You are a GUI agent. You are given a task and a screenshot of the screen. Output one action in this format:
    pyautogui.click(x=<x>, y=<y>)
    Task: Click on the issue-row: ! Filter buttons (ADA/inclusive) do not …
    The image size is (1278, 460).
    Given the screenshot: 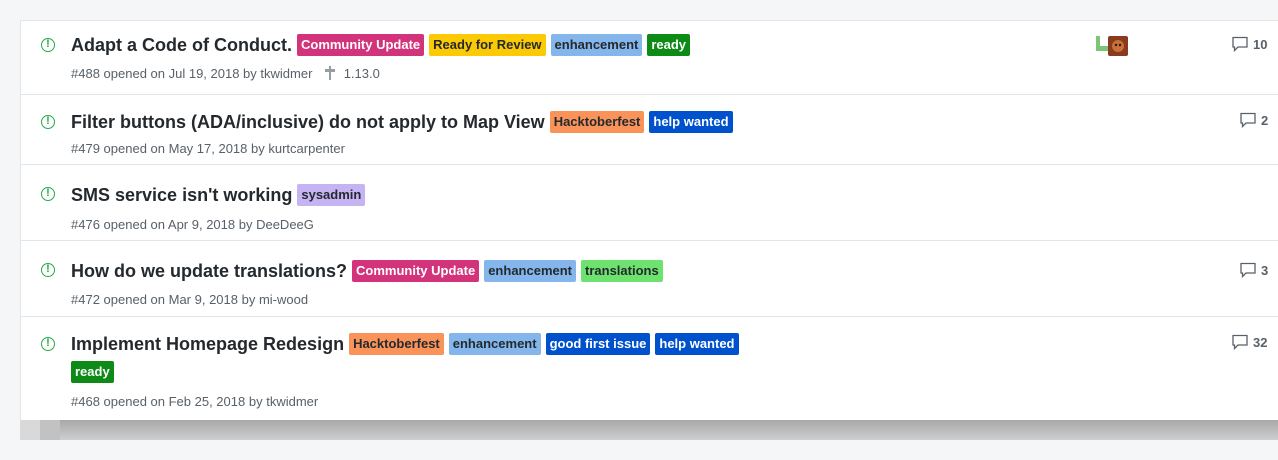 What is the action you would take?
    pyautogui.click(x=649, y=130)
    